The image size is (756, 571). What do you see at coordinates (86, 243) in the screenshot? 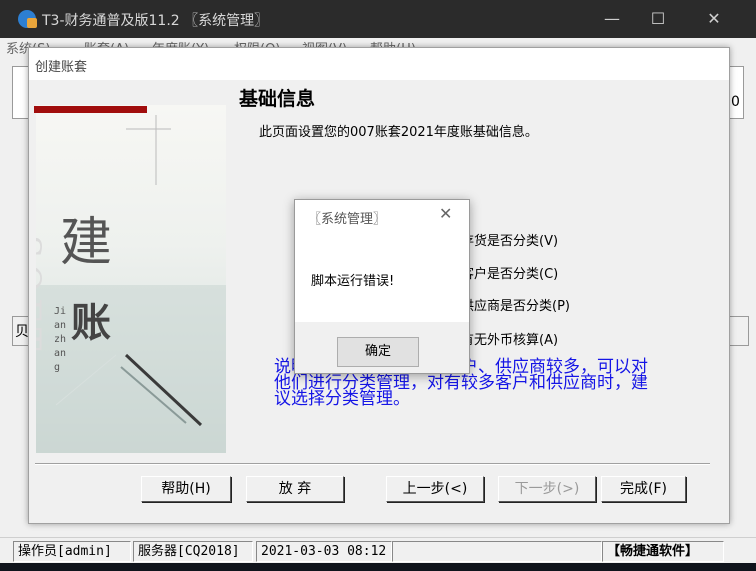
I see `side-char-jian: 建` at bounding box center [86, 243].